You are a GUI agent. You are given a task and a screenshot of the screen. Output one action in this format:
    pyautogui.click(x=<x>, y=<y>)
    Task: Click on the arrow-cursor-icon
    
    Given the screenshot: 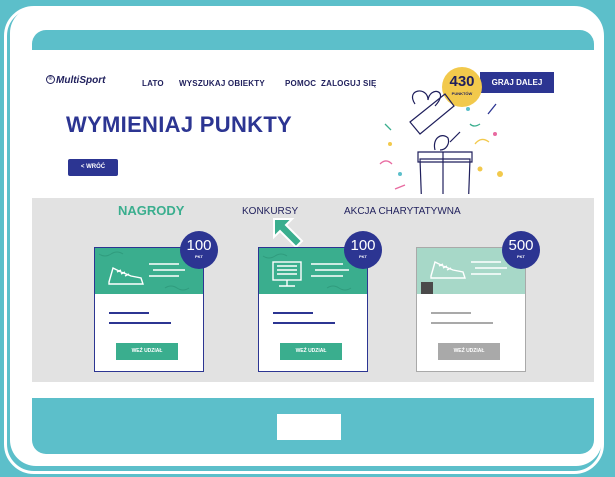 What is the action you would take?
    pyautogui.click(x=288, y=233)
    